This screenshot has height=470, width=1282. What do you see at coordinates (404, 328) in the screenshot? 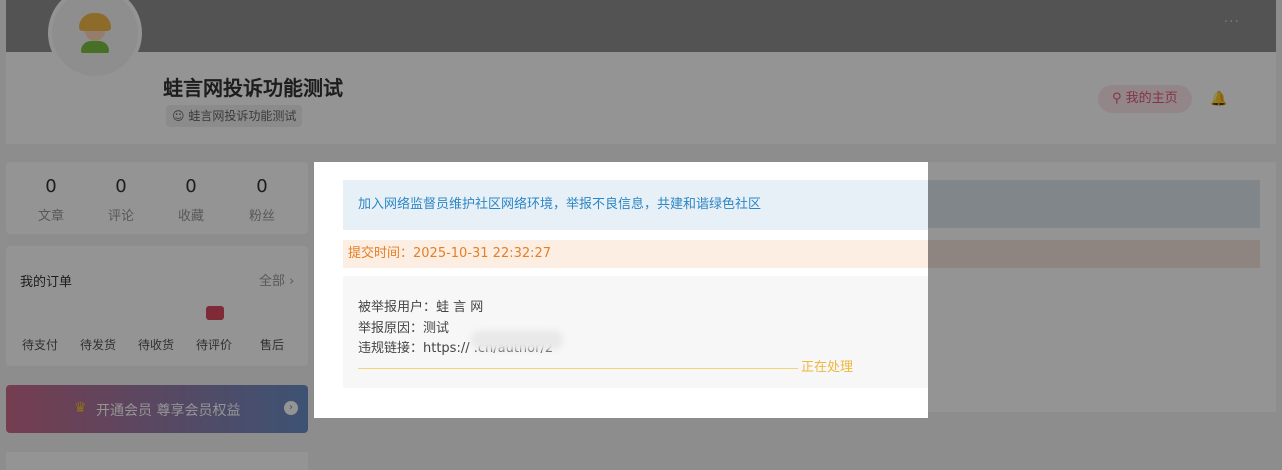
I see `report-reason: 举报原因：测试` at bounding box center [404, 328].